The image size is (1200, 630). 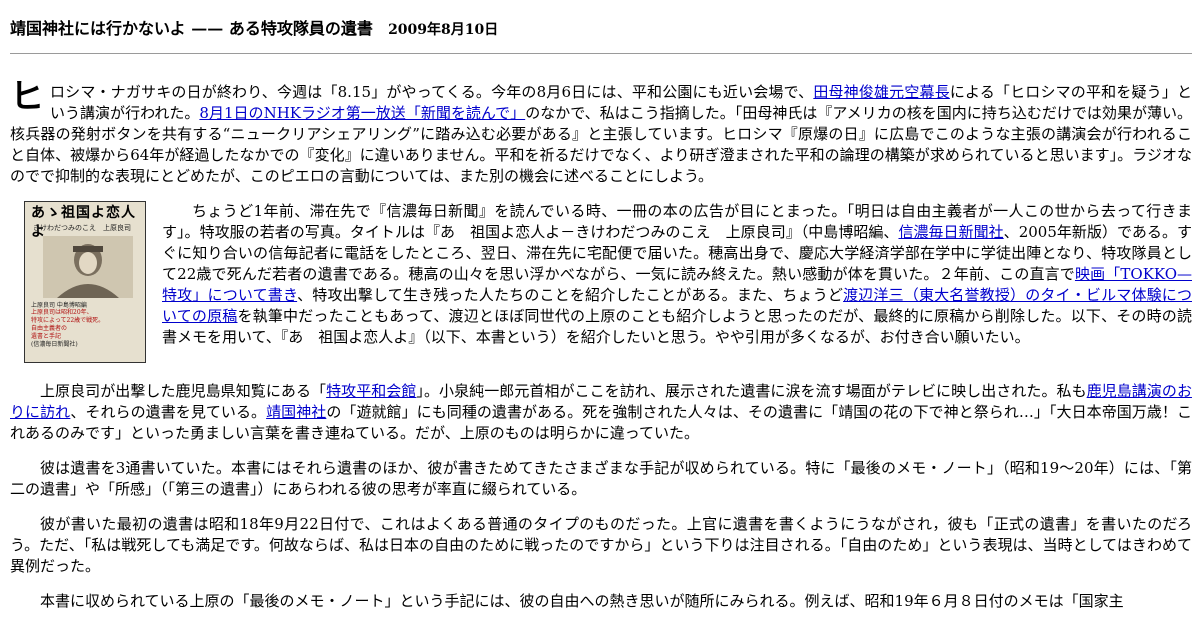 I want to click on book-cover-line: (信濃毎日新聞社), so click(x=54, y=344).